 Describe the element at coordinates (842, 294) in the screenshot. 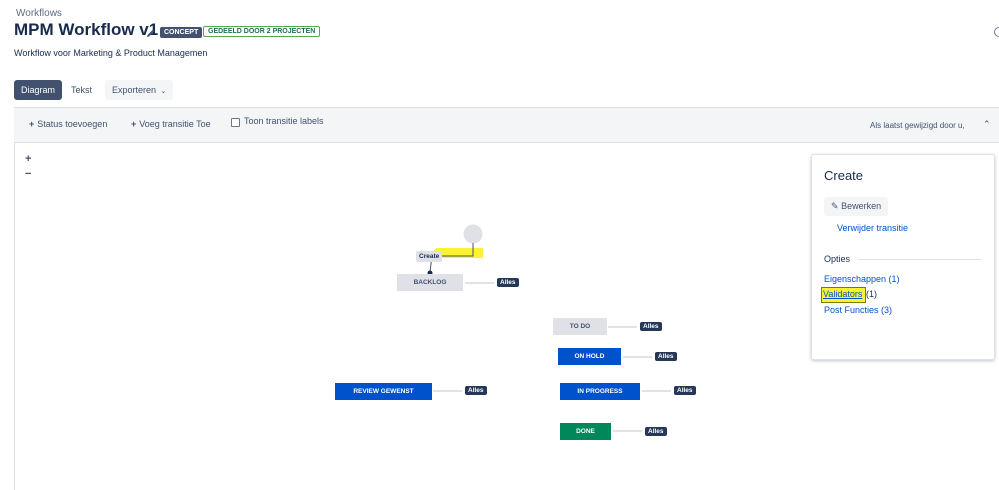

I see `validators-link: Validators` at that location.